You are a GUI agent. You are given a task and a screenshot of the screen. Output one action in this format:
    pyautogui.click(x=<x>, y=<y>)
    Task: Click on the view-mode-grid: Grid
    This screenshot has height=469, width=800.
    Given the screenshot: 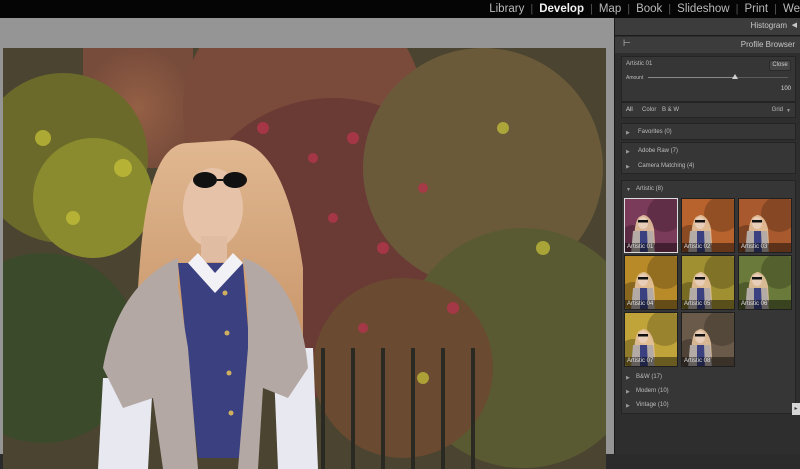 What is the action you would take?
    pyautogui.click(x=777, y=110)
    